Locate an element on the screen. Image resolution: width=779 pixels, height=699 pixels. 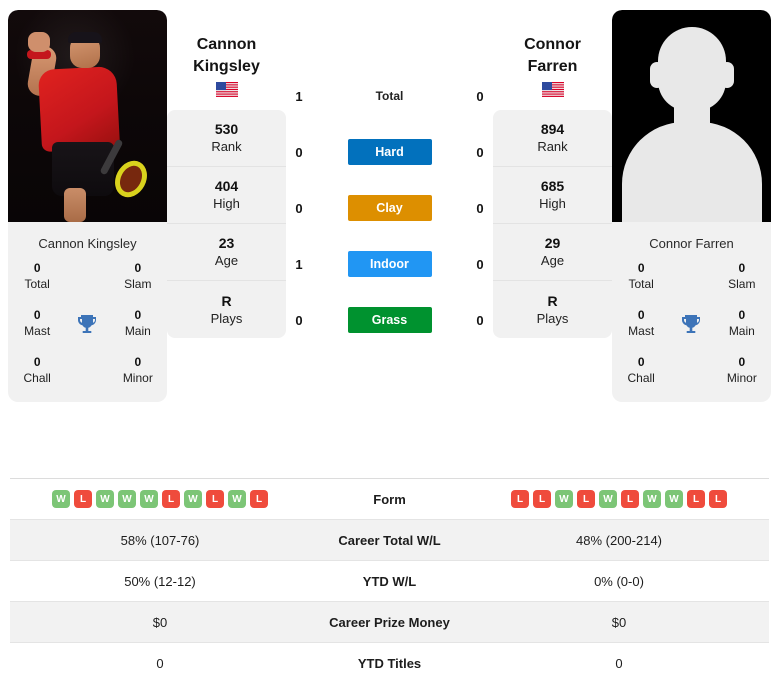
left-titles-mast-label: Mast is located at coordinates (37, 331).